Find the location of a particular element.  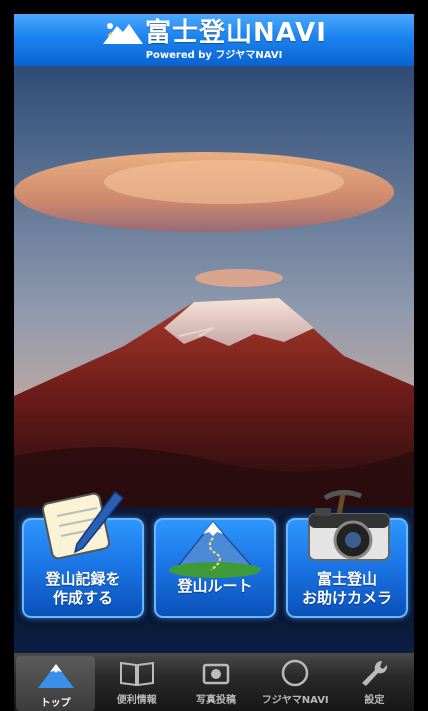

tab-label: 設定 is located at coordinates (374, 700).